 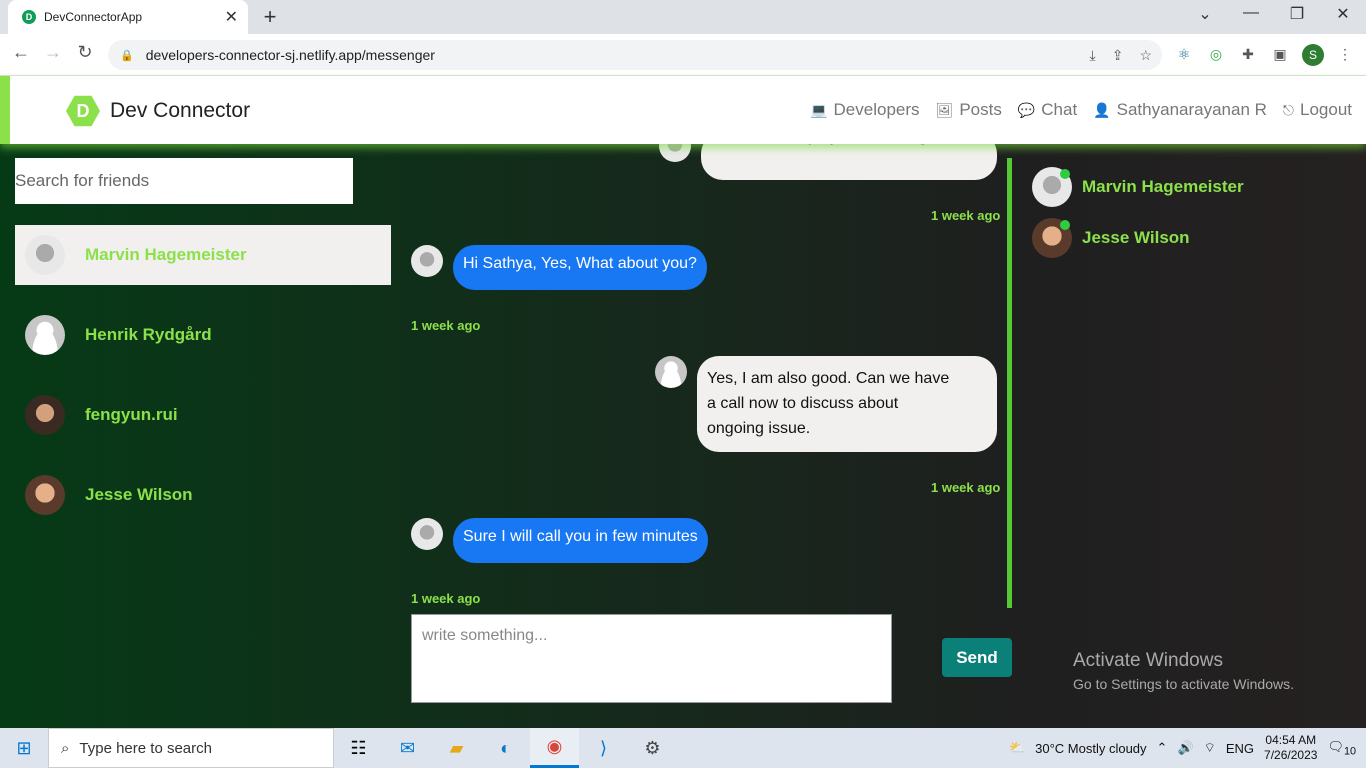 What do you see at coordinates (1349, 751) in the screenshot?
I see `notification-count: 10` at bounding box center [1349, 751].